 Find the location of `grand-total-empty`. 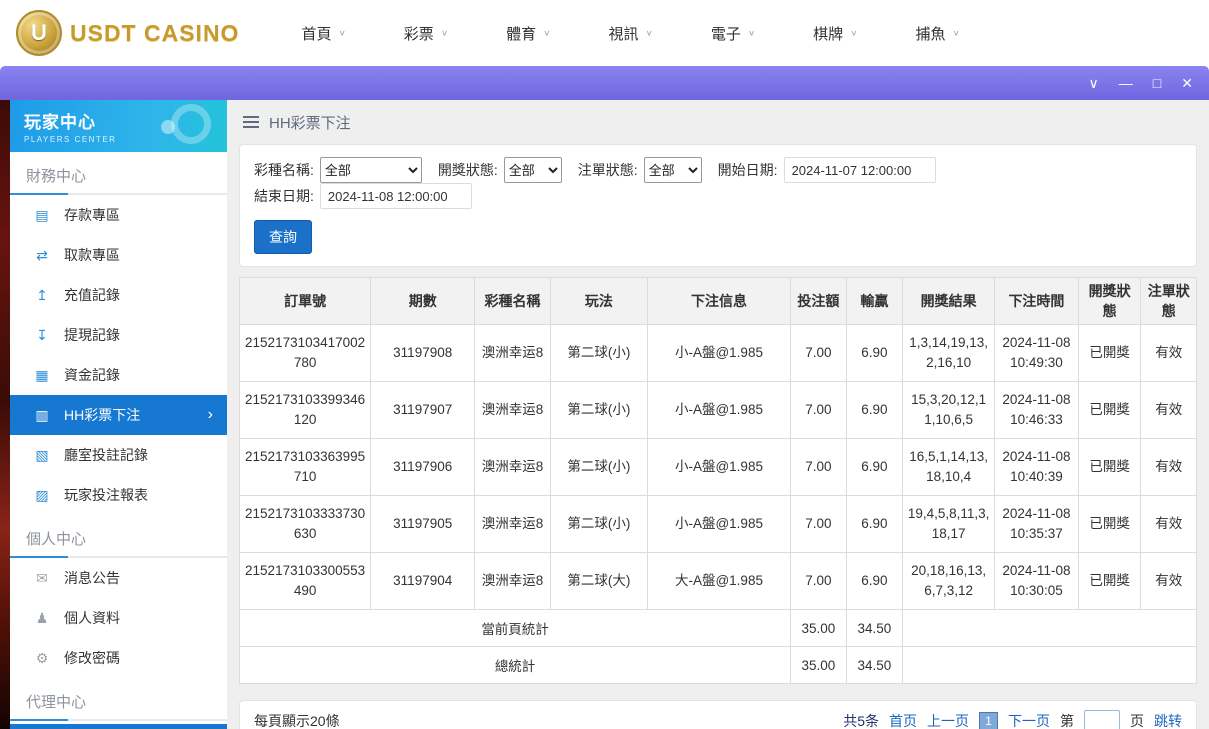

grand-total-empty is located at coordinates (1049, 665).